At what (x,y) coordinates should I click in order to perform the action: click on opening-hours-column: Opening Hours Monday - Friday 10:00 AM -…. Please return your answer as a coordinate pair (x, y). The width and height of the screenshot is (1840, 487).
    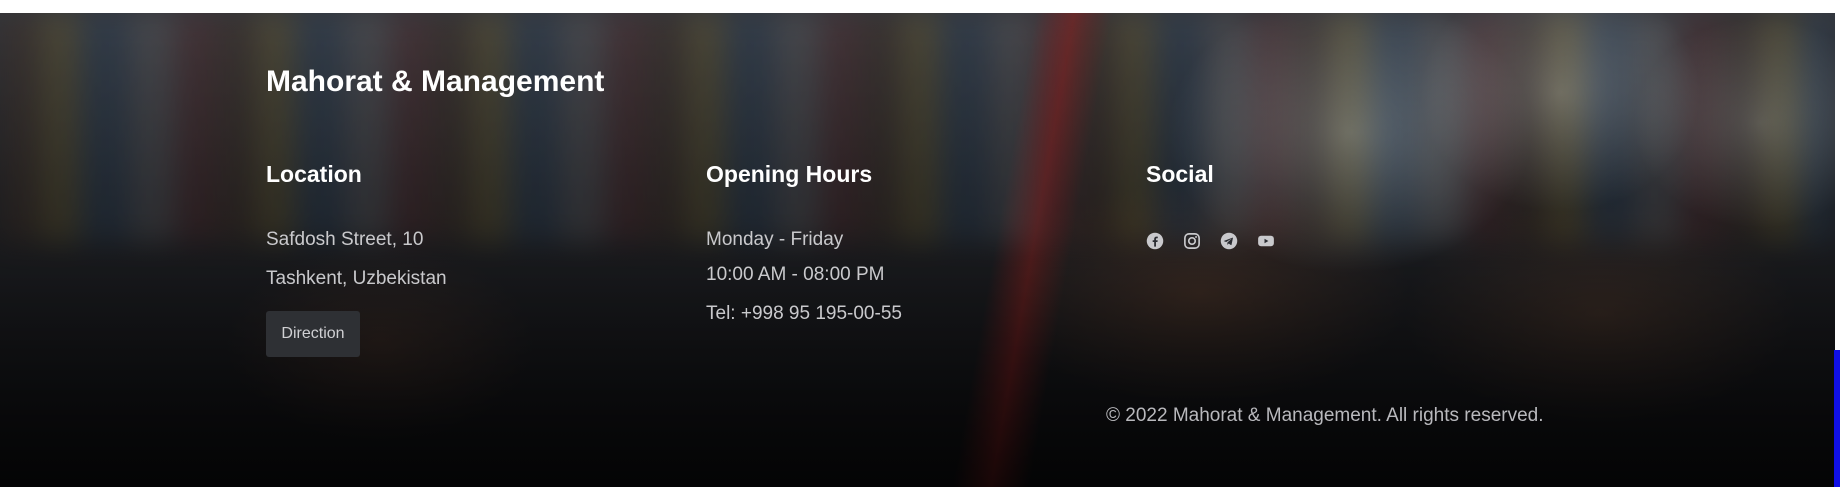
    Looking at the image, I should click on (804, 242).